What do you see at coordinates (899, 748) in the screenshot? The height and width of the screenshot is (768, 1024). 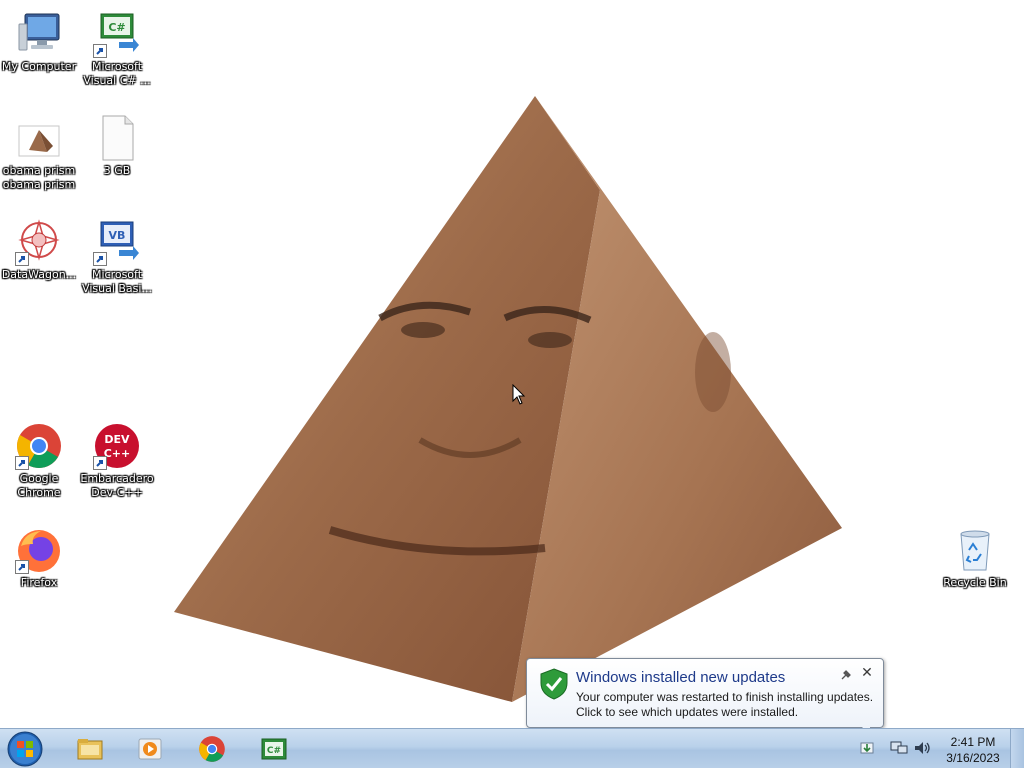 I see `network-icon` at bounding box center [899, 748].